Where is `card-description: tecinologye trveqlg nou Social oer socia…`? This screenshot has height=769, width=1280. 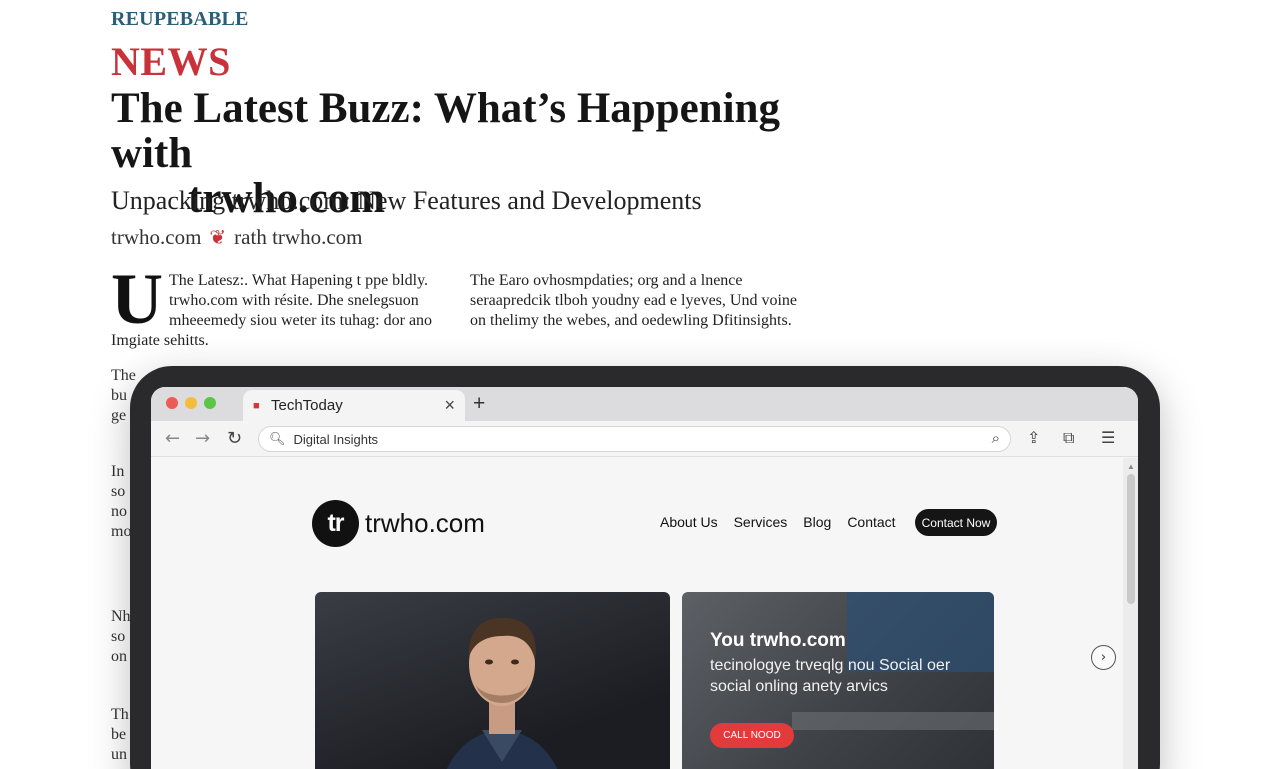 card-description: tecinologye trveqlg nou Social oer socia… is located at coordinates (830, 676).